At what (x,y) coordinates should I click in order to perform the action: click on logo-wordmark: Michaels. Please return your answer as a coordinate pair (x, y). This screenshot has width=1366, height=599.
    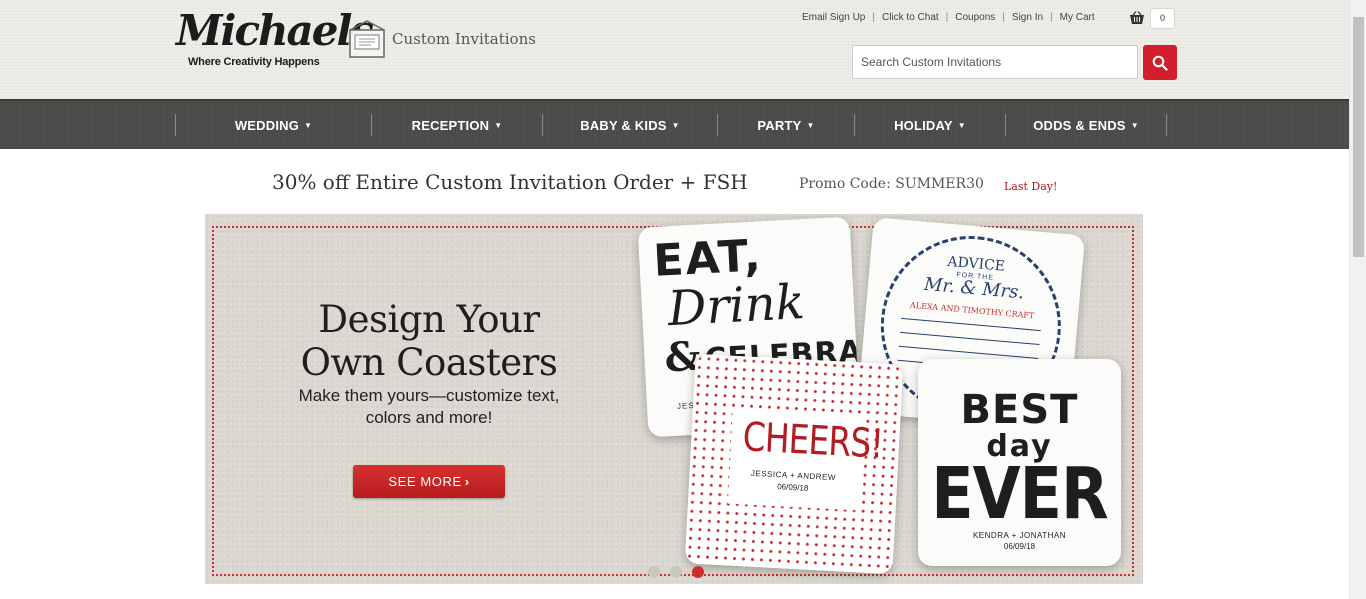
    Looking at the image, I should click on (275, 30).